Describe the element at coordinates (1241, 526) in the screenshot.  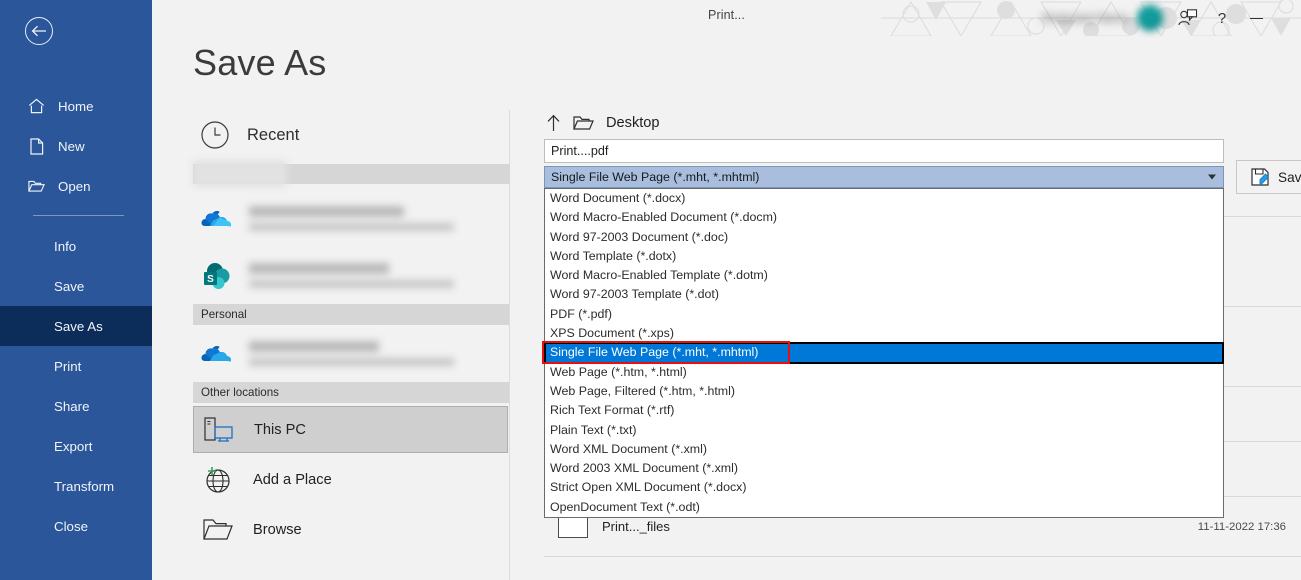
I see `file-date: 11-11-2022 17:36` at that location.